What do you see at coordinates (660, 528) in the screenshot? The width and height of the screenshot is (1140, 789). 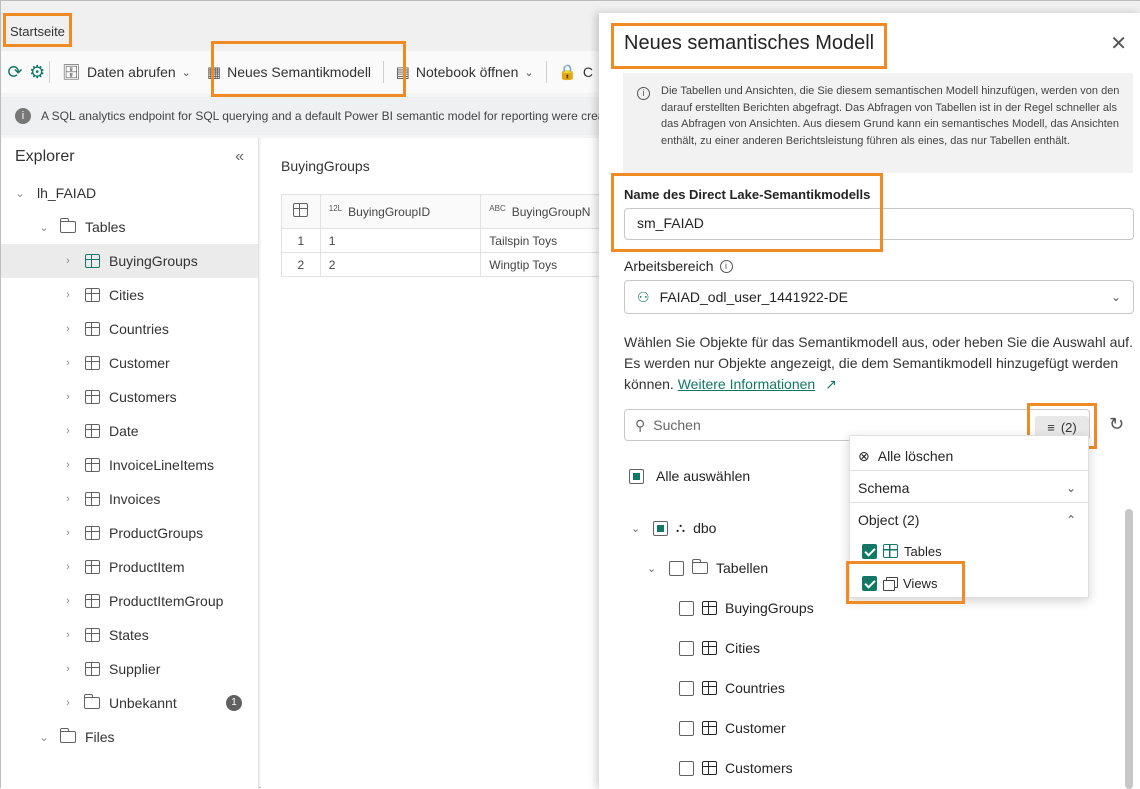 I see `schema-checkbox` at bounding box center [660, 528].